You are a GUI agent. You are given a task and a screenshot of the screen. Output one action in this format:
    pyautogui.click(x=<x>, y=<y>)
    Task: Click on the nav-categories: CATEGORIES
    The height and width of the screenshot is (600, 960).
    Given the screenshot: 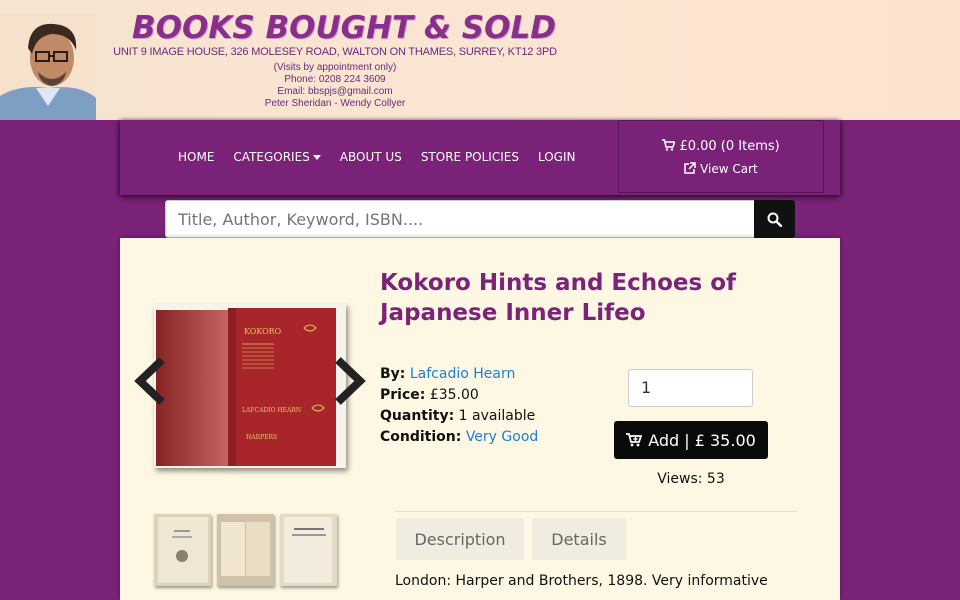 What is the action you would take?
    pyautogui.click(x=277, y=157)
    